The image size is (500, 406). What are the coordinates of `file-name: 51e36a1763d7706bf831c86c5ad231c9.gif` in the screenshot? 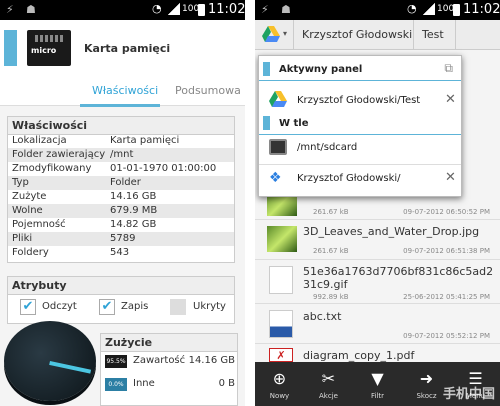 It's located at (398, 278).